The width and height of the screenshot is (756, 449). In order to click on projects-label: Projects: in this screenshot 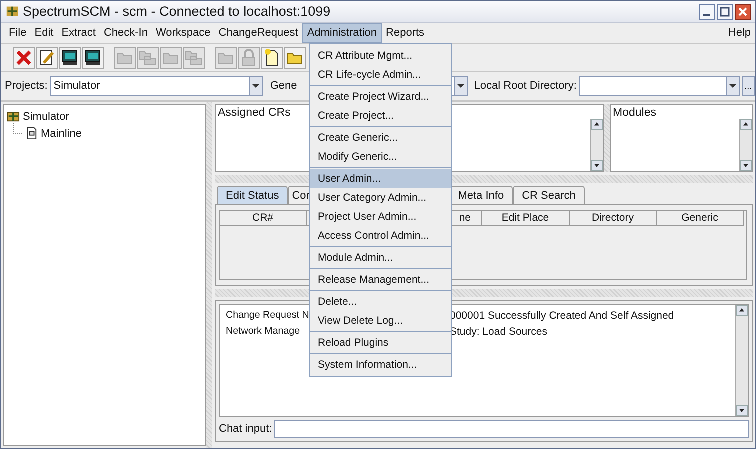, I will do `click(26, 86)`.